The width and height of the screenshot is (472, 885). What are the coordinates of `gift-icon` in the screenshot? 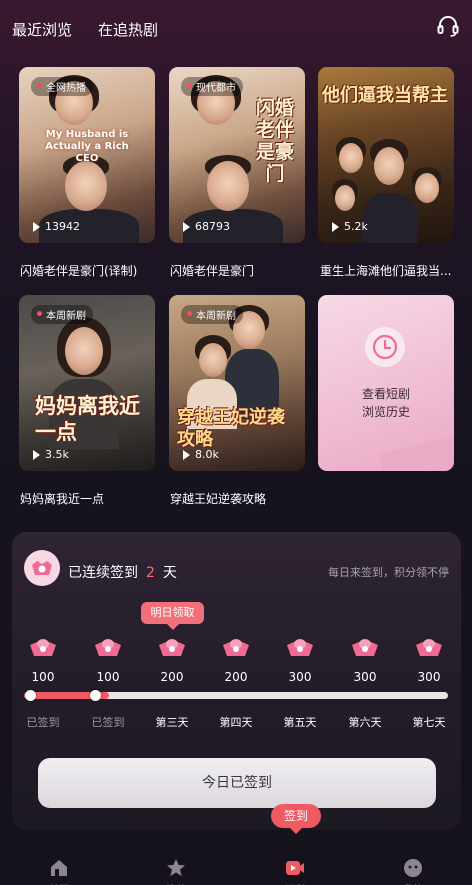 It's located at (42, 568).